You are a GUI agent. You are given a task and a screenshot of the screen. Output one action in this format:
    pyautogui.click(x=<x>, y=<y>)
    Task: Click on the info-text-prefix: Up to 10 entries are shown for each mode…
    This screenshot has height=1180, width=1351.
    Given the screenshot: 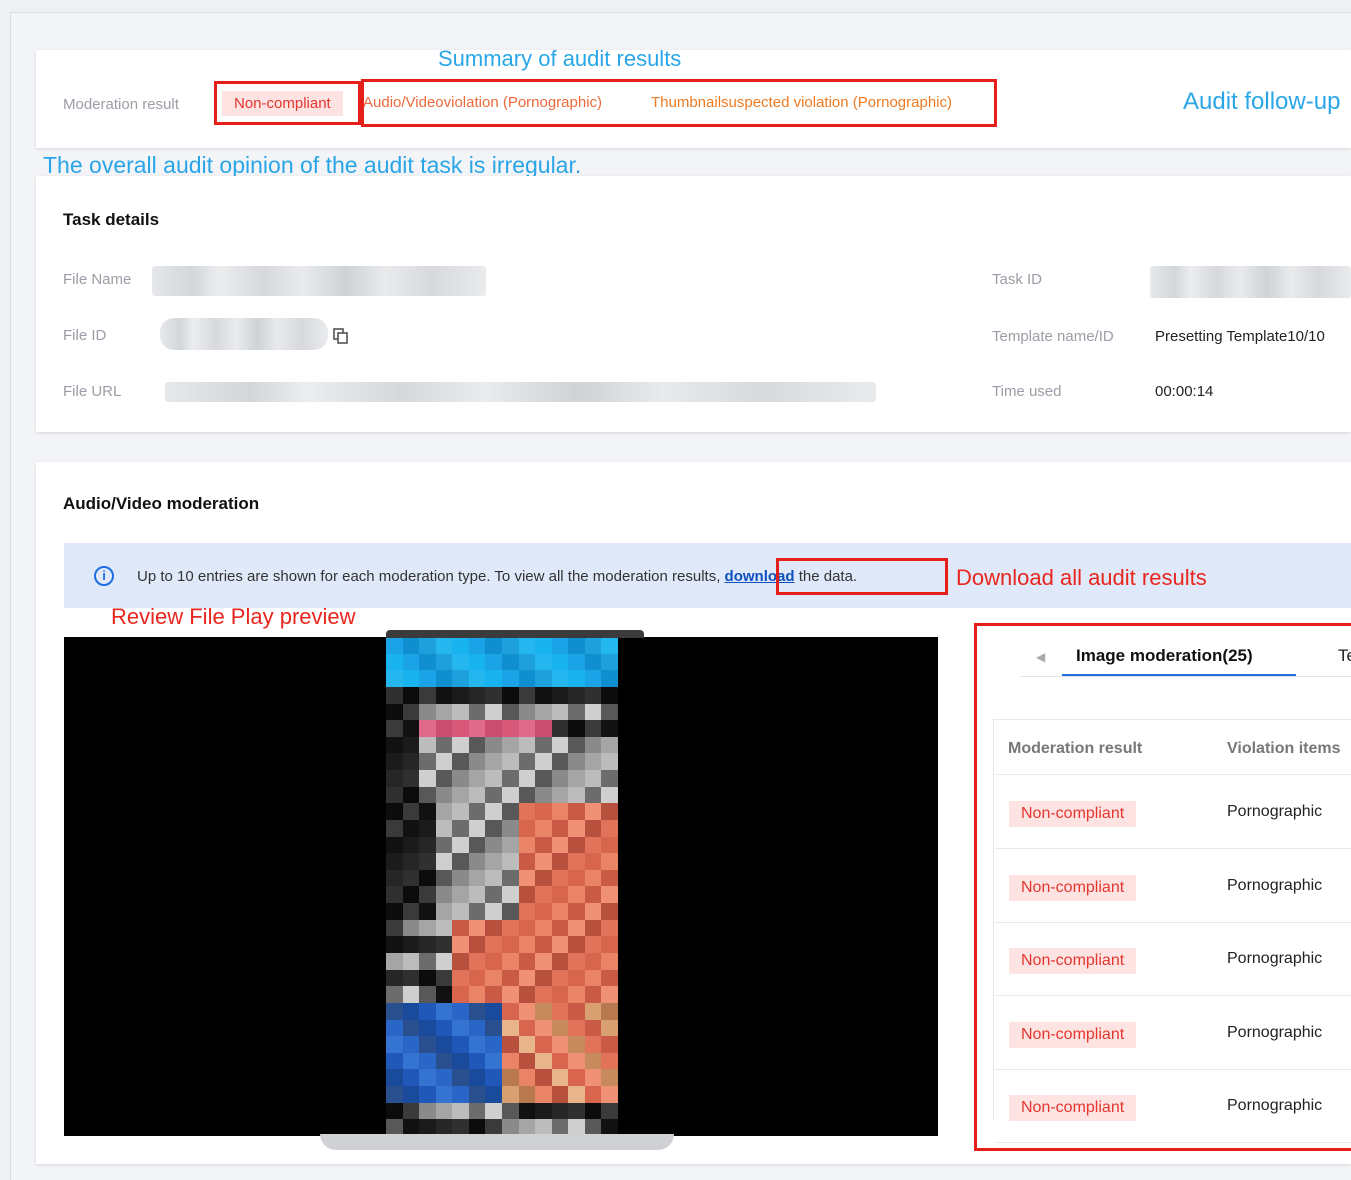 What is the action you would take?
    pyautogui.click(x=429, y=576)
    